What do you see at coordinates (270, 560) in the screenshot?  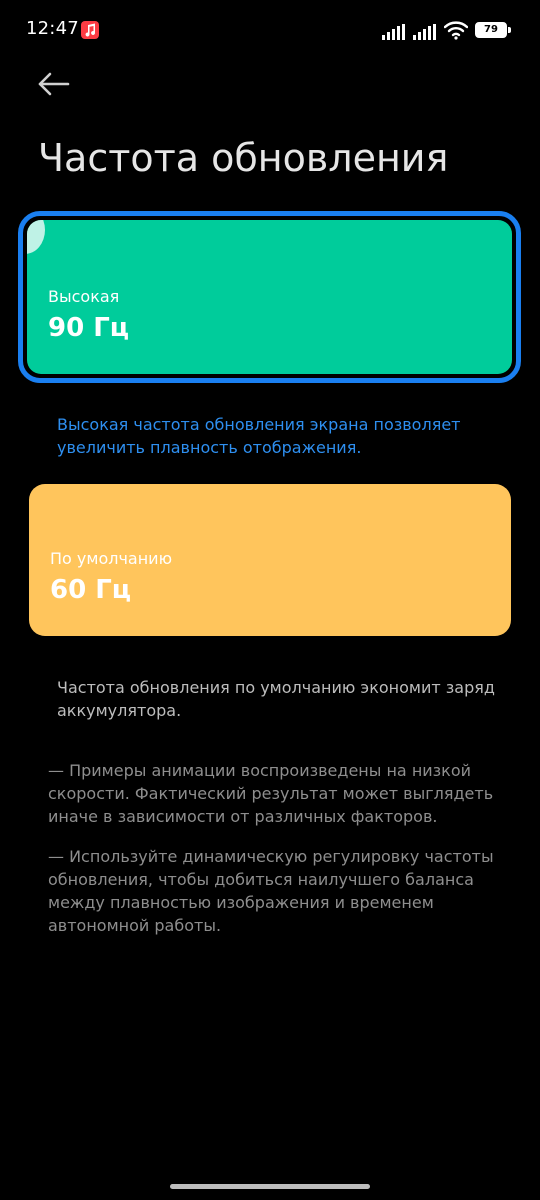 I see `option-default-refresh-card: По умолчанию 60 Гц` at bounding box center [270, 560].